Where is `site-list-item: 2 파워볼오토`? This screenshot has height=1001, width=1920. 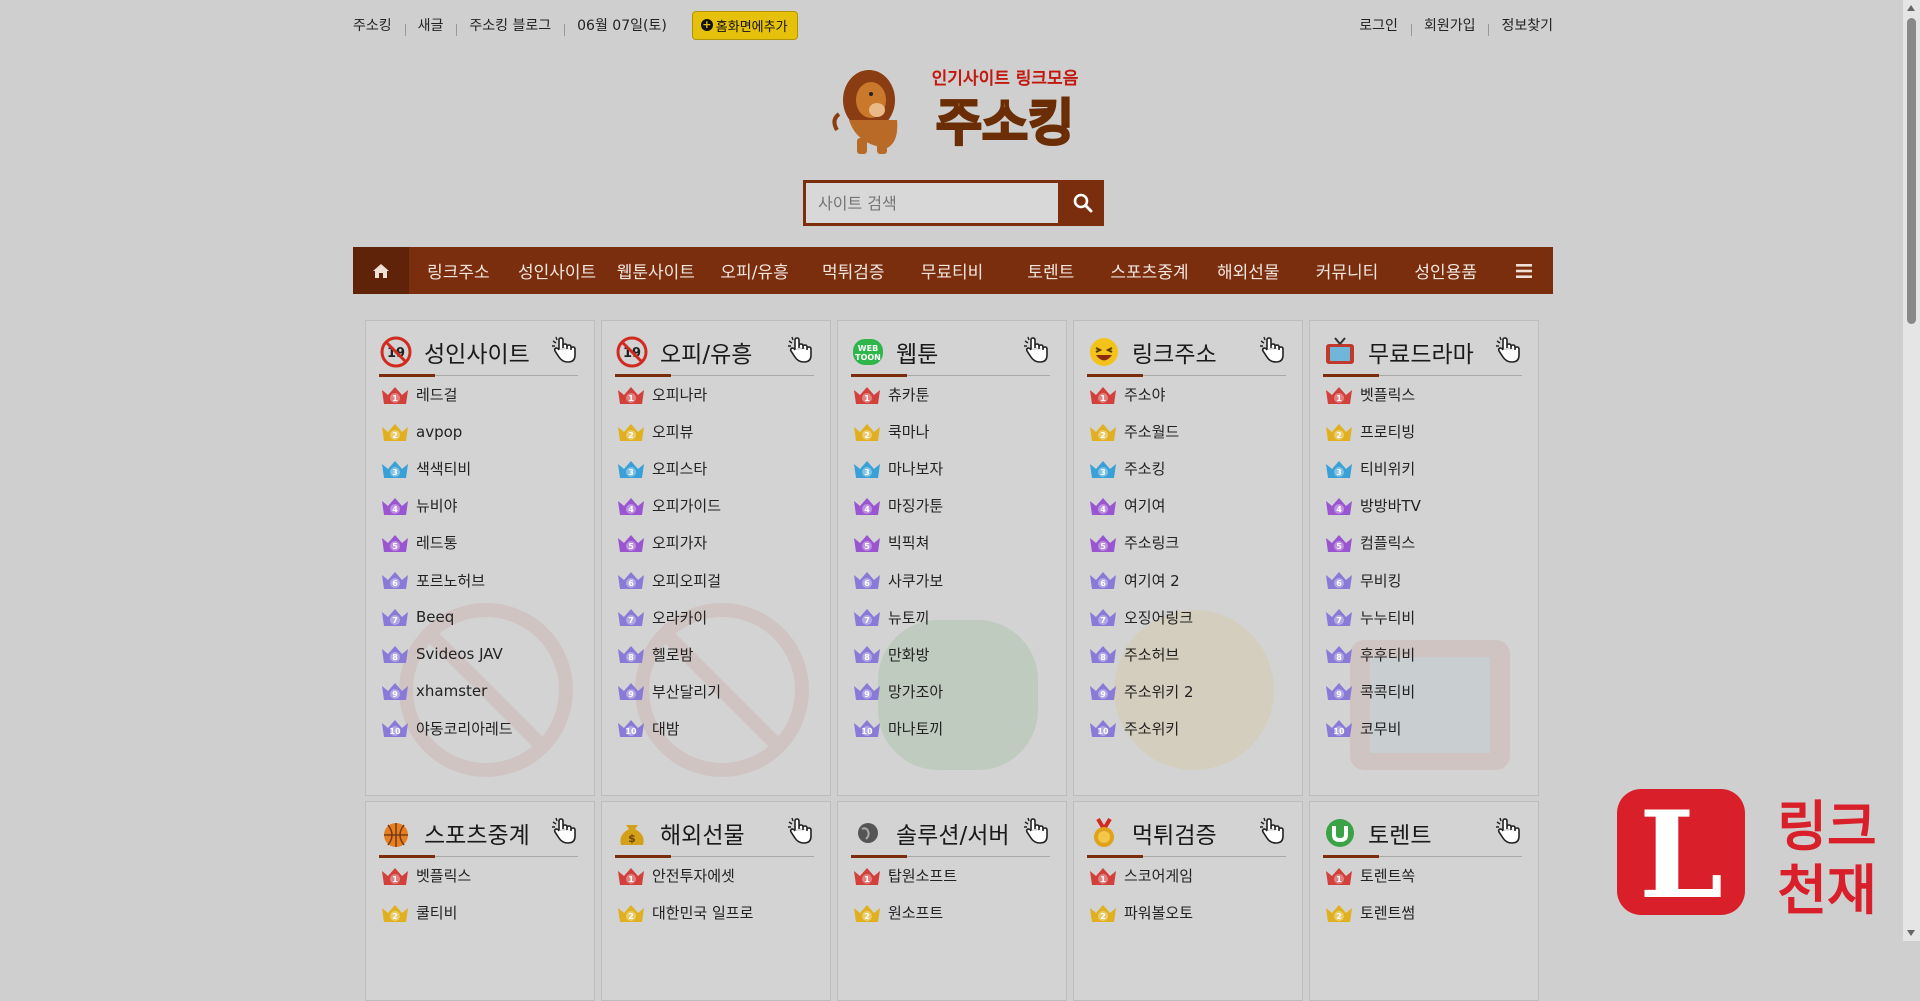 site-list-item: 2 파워볼오토 is located at coordinates (1188, 912).